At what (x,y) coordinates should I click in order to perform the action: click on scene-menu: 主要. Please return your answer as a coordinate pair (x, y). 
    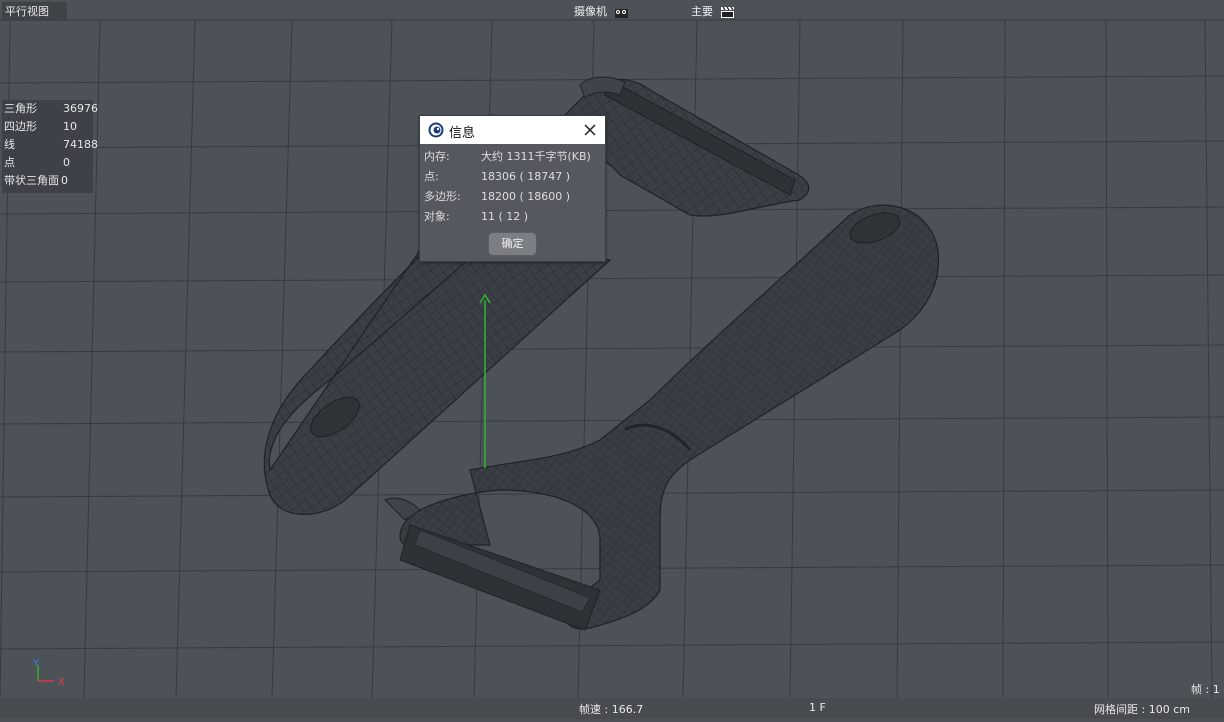
    Looking at the image, I should click on (712, 11).